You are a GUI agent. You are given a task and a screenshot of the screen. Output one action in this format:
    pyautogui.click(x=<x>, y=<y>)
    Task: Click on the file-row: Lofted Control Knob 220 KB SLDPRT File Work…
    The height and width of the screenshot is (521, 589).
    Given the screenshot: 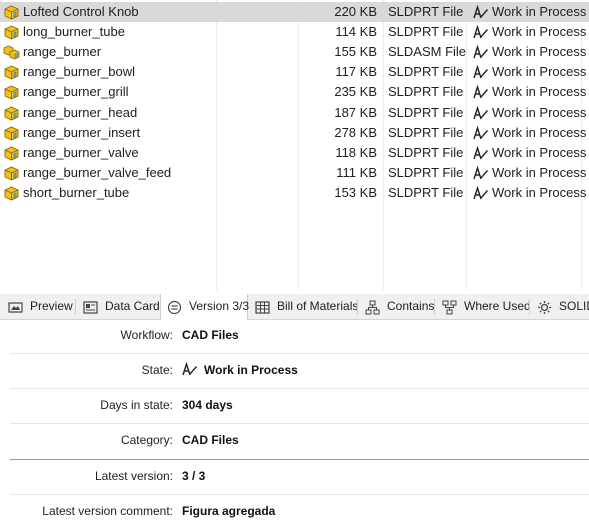 What is the action you would take?
    pyautogui.click(x=294, y=12)
    